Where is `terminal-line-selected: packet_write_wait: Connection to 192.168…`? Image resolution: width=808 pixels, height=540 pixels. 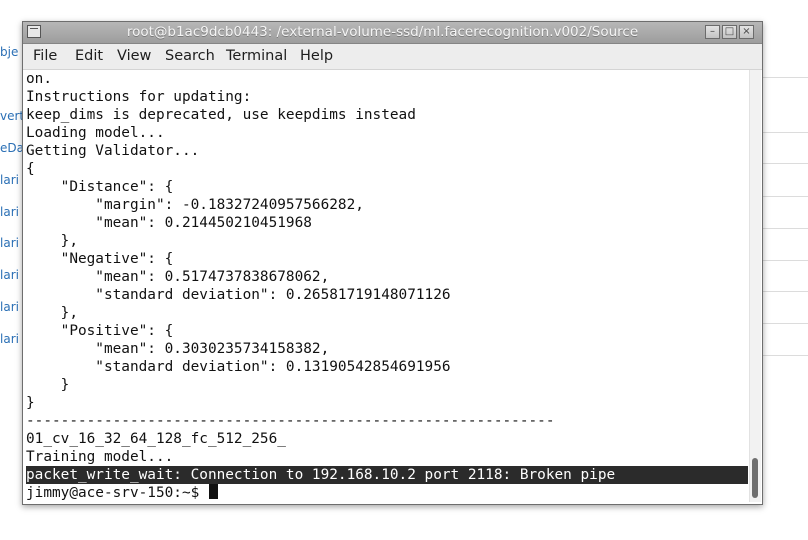
terminal-line-selected: packet_write_wait: Connection to 192.168… is located at coordinates (387, 475).